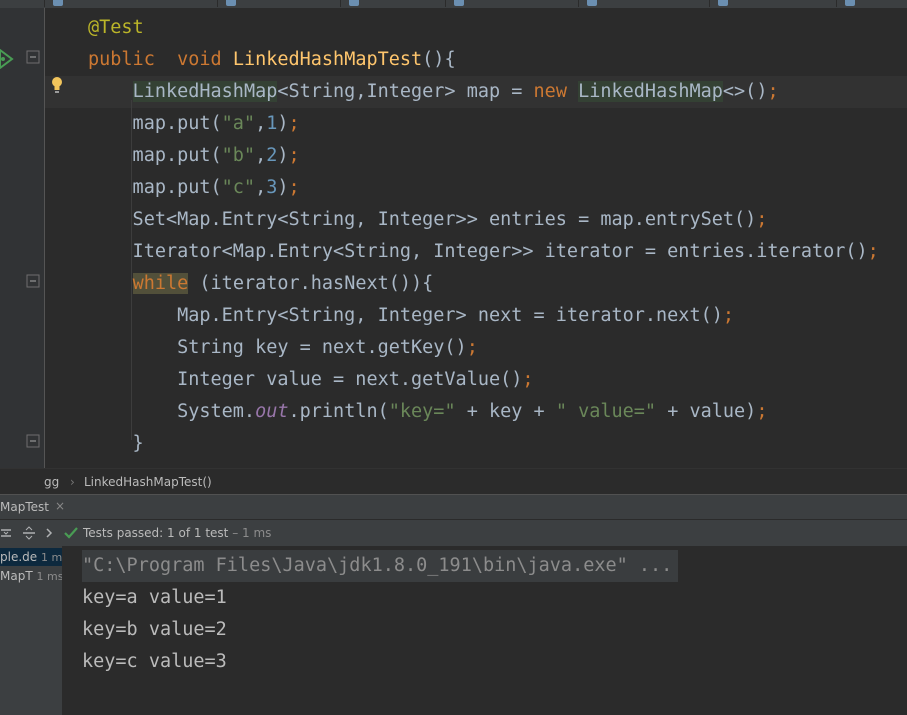 This screenshot has width=907, height=715. I want to click on run-tool-window-tab: MapTest ×, so click(453, 507).